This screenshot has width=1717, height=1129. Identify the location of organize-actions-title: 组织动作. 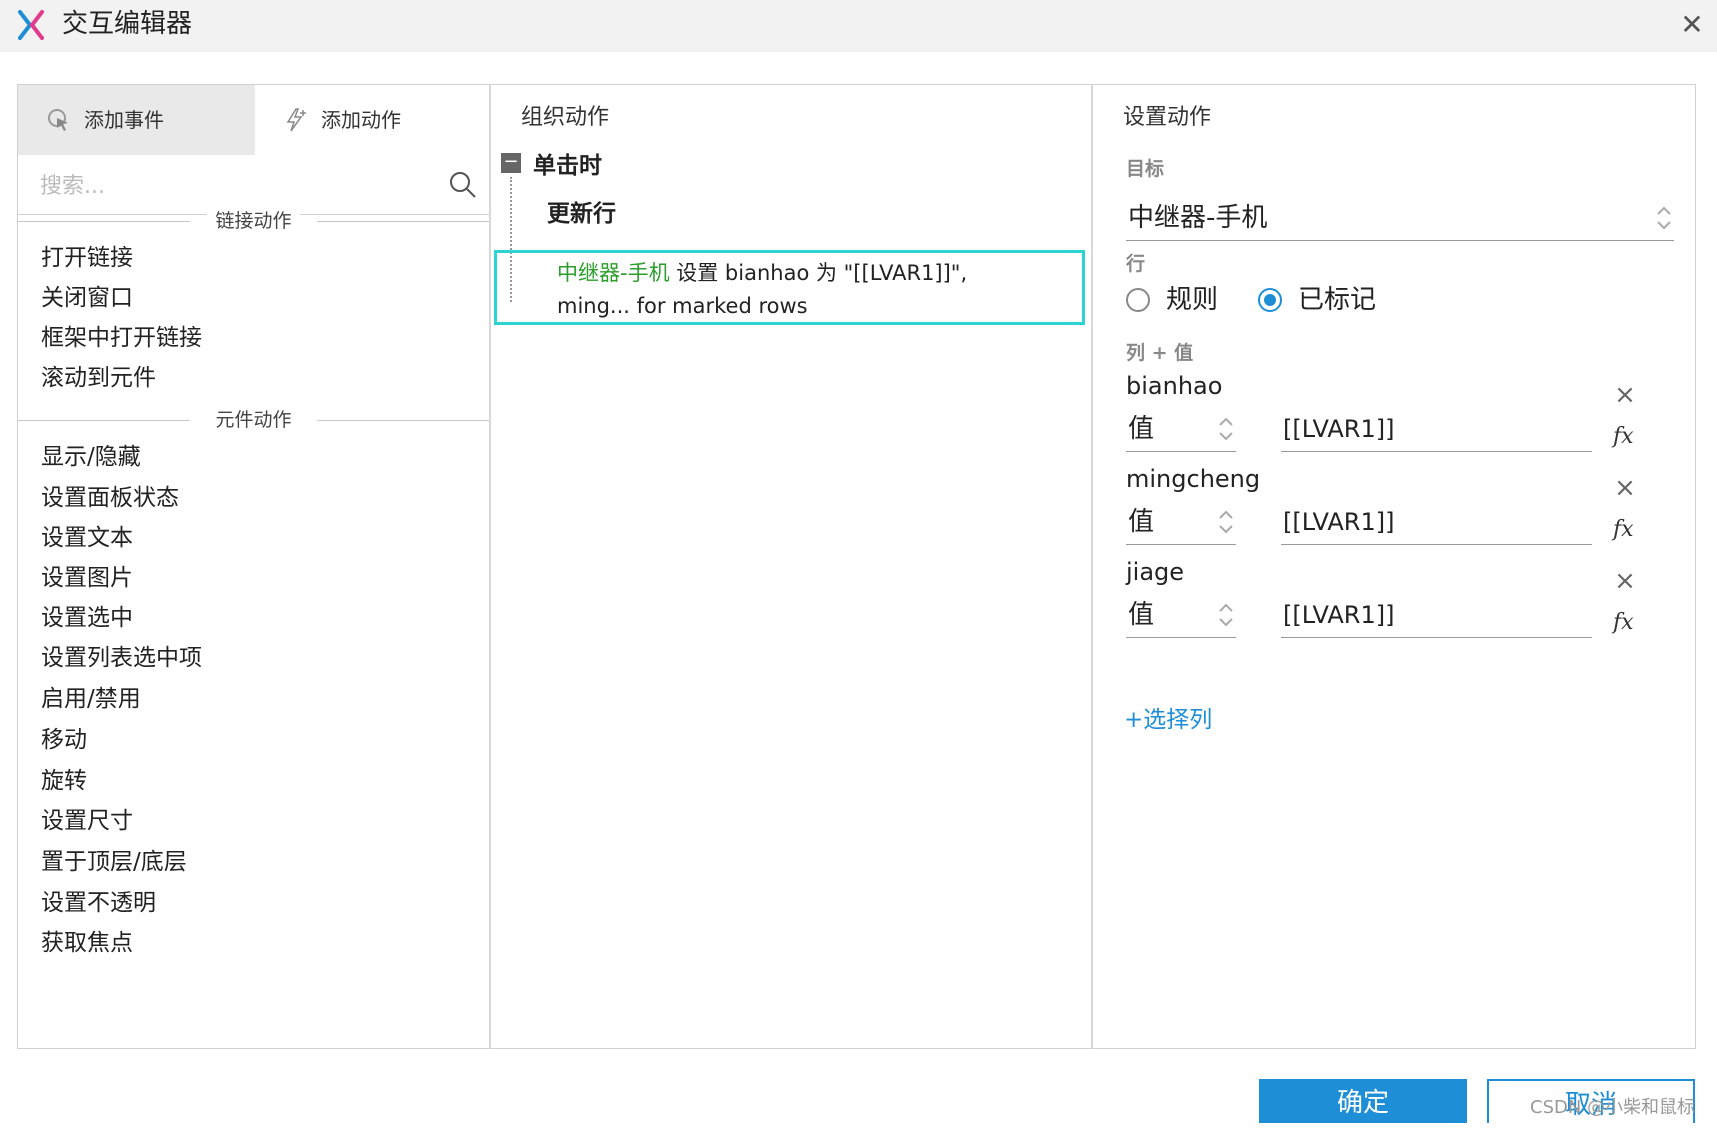
(565, 117).